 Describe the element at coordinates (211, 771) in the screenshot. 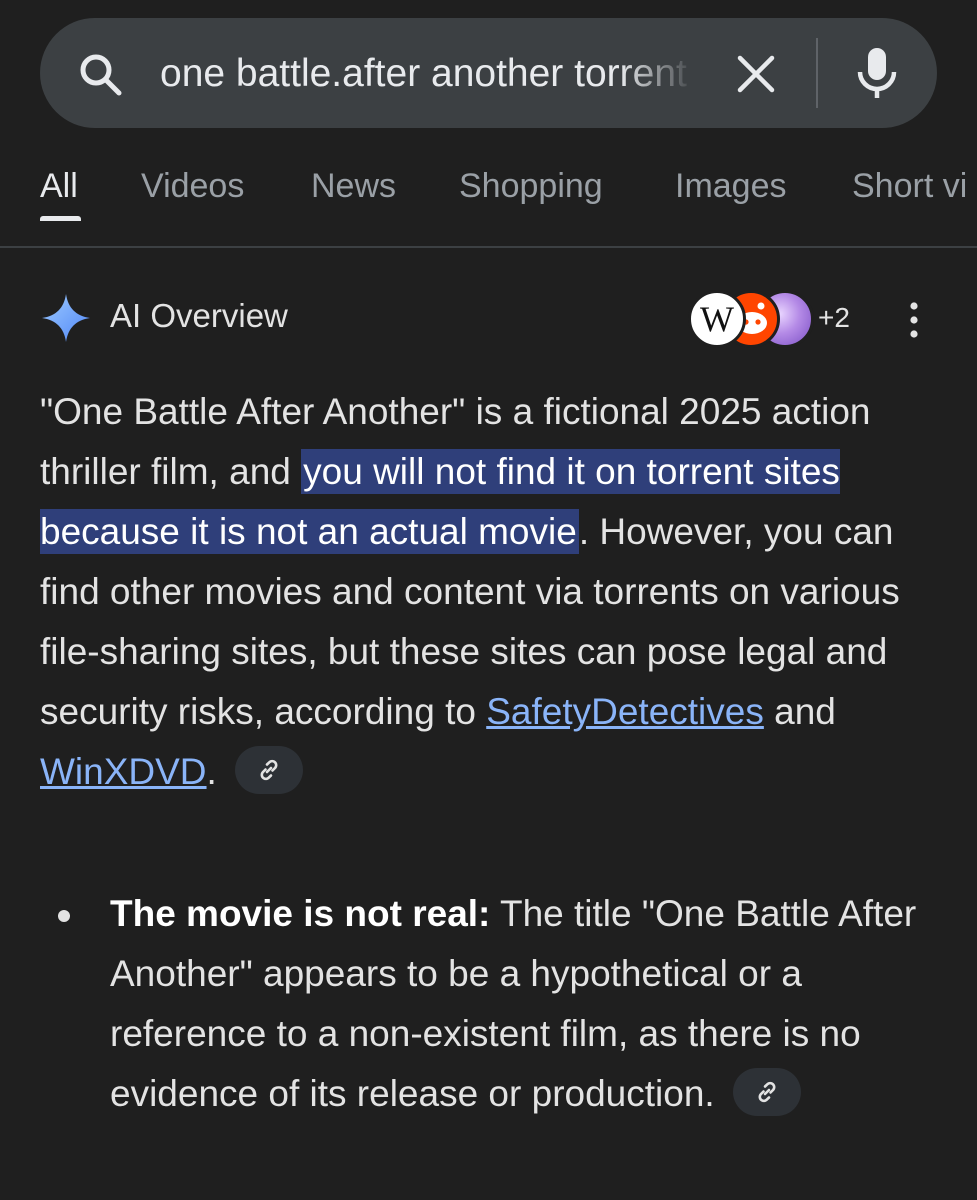

I see `paragraph-text: .` at that location.